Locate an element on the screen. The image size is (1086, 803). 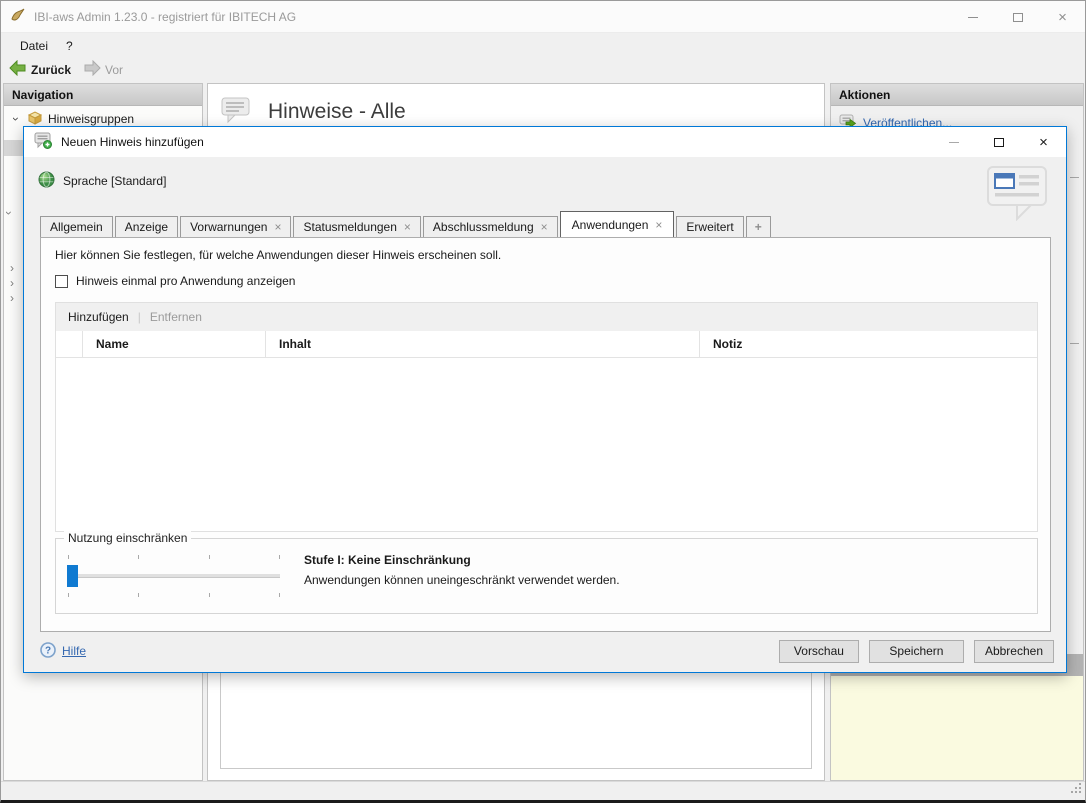
menubar: Datei ? is located at coordinates (543, 45).